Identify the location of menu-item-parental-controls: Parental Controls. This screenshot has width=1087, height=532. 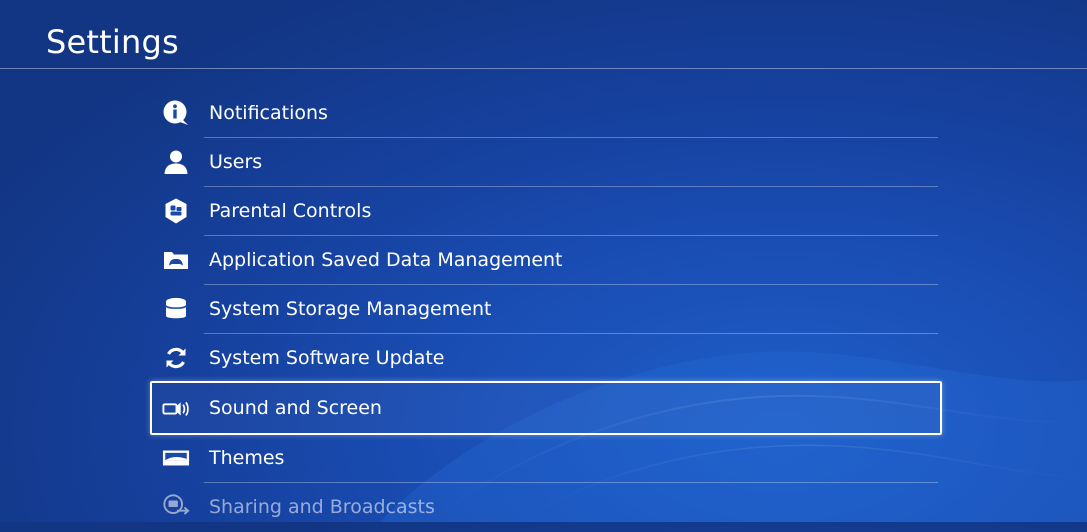
(546, 211).